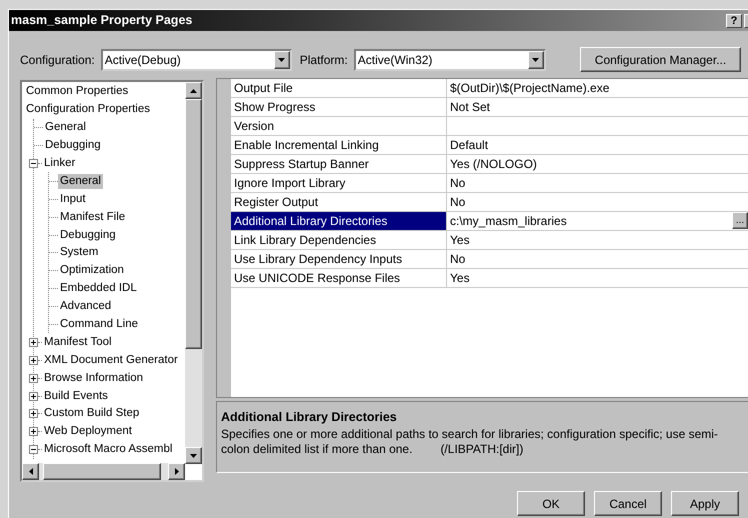  What do you see at coordinates (339, 240) in the screenshot?
I see `property-name: Link Library Dependencies` at bounding box center [339, 240].